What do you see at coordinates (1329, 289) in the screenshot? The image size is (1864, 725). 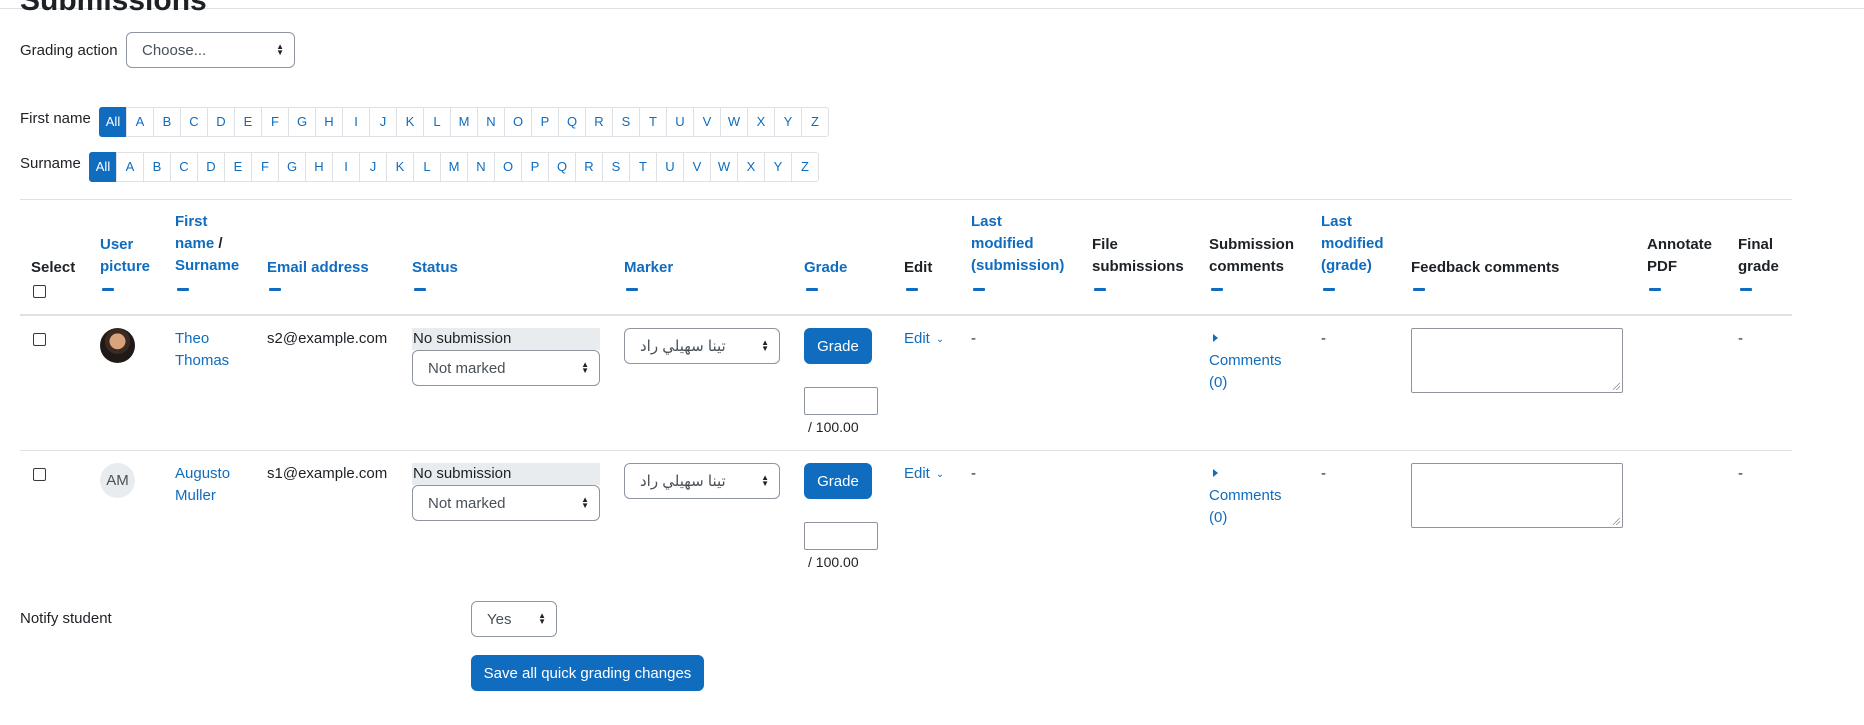 I see `collapse-last-modified-grade-icon` at bounding box center [1329, 289].